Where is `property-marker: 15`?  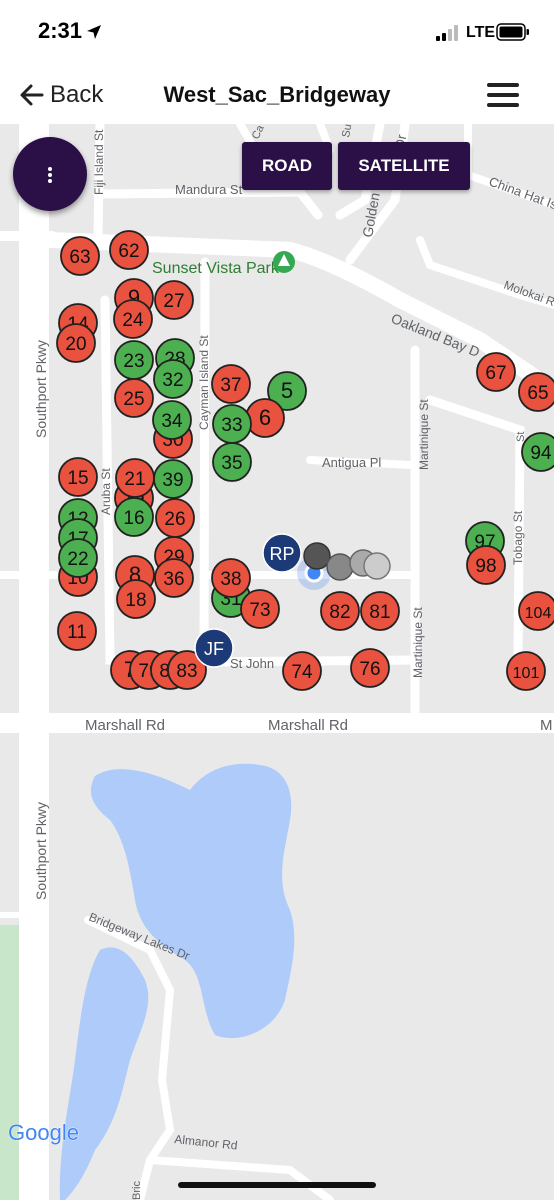
property-marker: 15 is located at coordinates (78, 477).